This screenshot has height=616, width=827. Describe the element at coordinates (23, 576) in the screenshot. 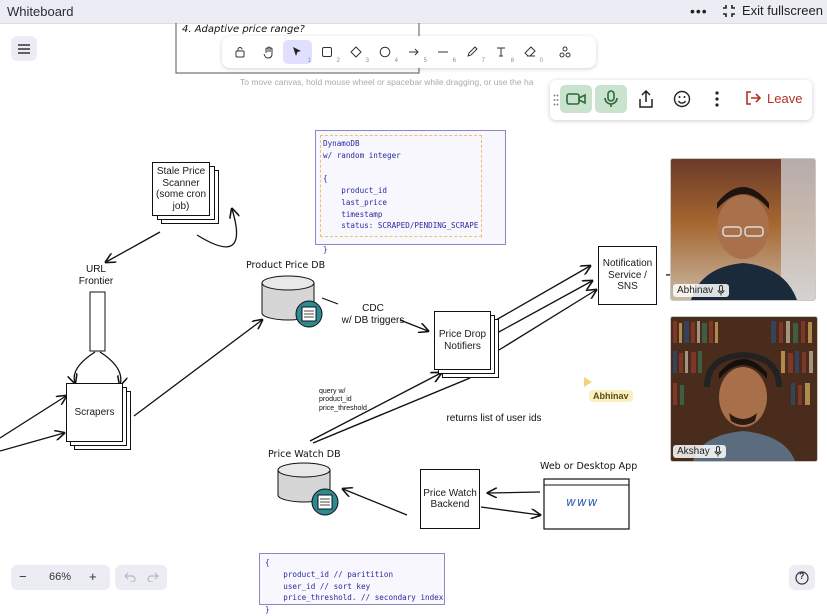

I see `zoom-out-button: −` at that location.